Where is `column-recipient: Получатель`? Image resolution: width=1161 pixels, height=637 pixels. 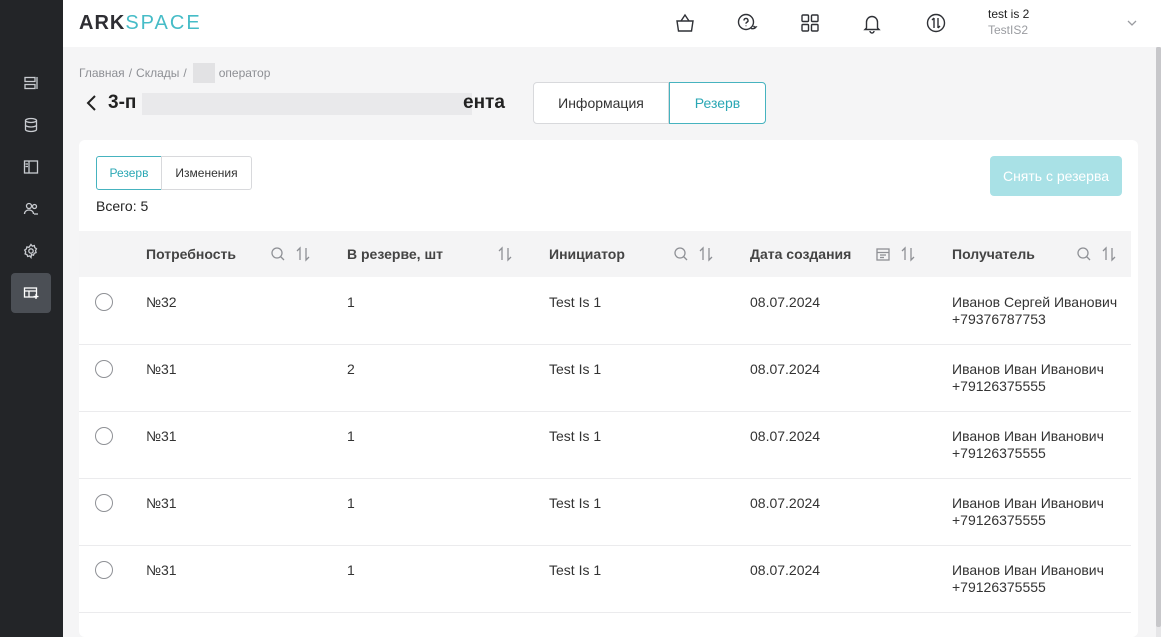
column-recipient: Получатель is located at coordinates (993, 254).